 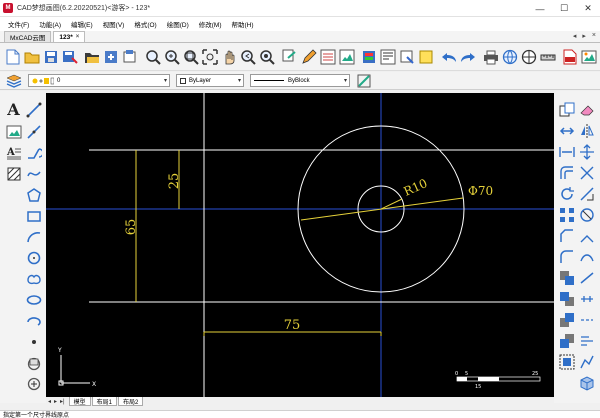 What do you see at coordinates (33, 152) in the screenshot?
I see `polyline-icon` at bounding box center [33, 152].